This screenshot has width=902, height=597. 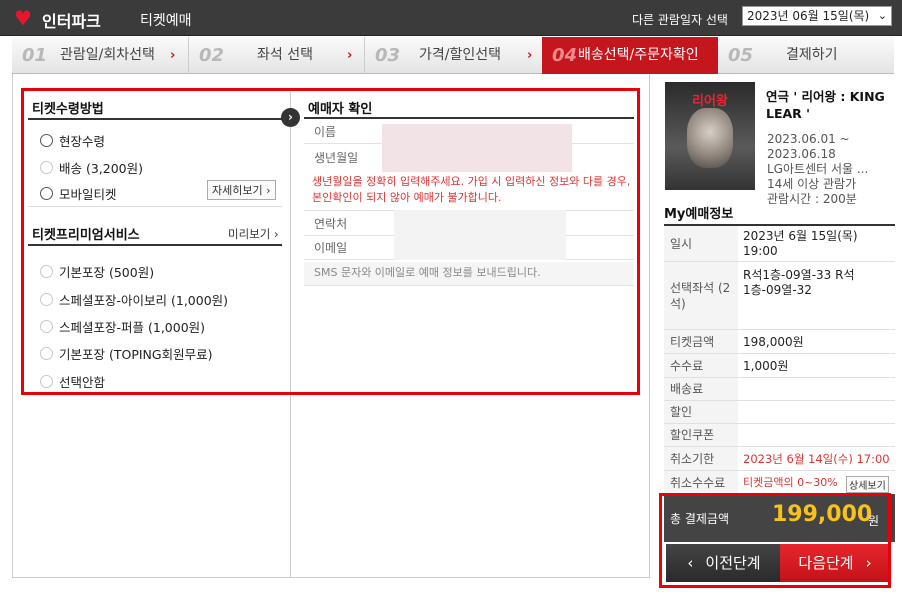 What do you see at coordinates (699, 214) in the screenshot?
I see `my-booking-title: My예매정보` at bounding box center [699, 214].